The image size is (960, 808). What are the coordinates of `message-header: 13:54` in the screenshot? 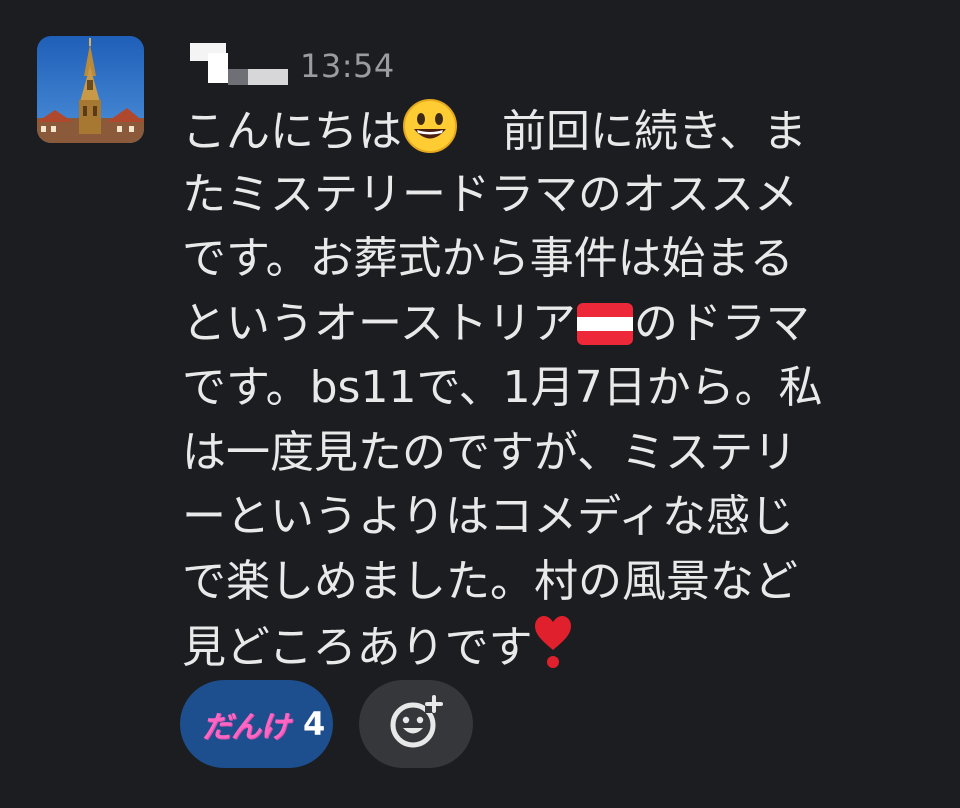 It's located at (292, 66).